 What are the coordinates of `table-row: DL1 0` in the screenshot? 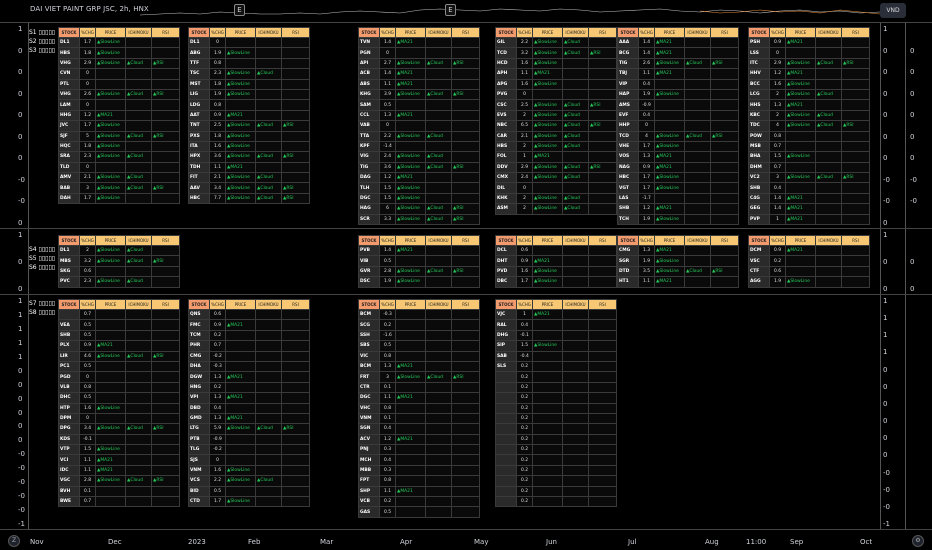 It's located at (249, 42).